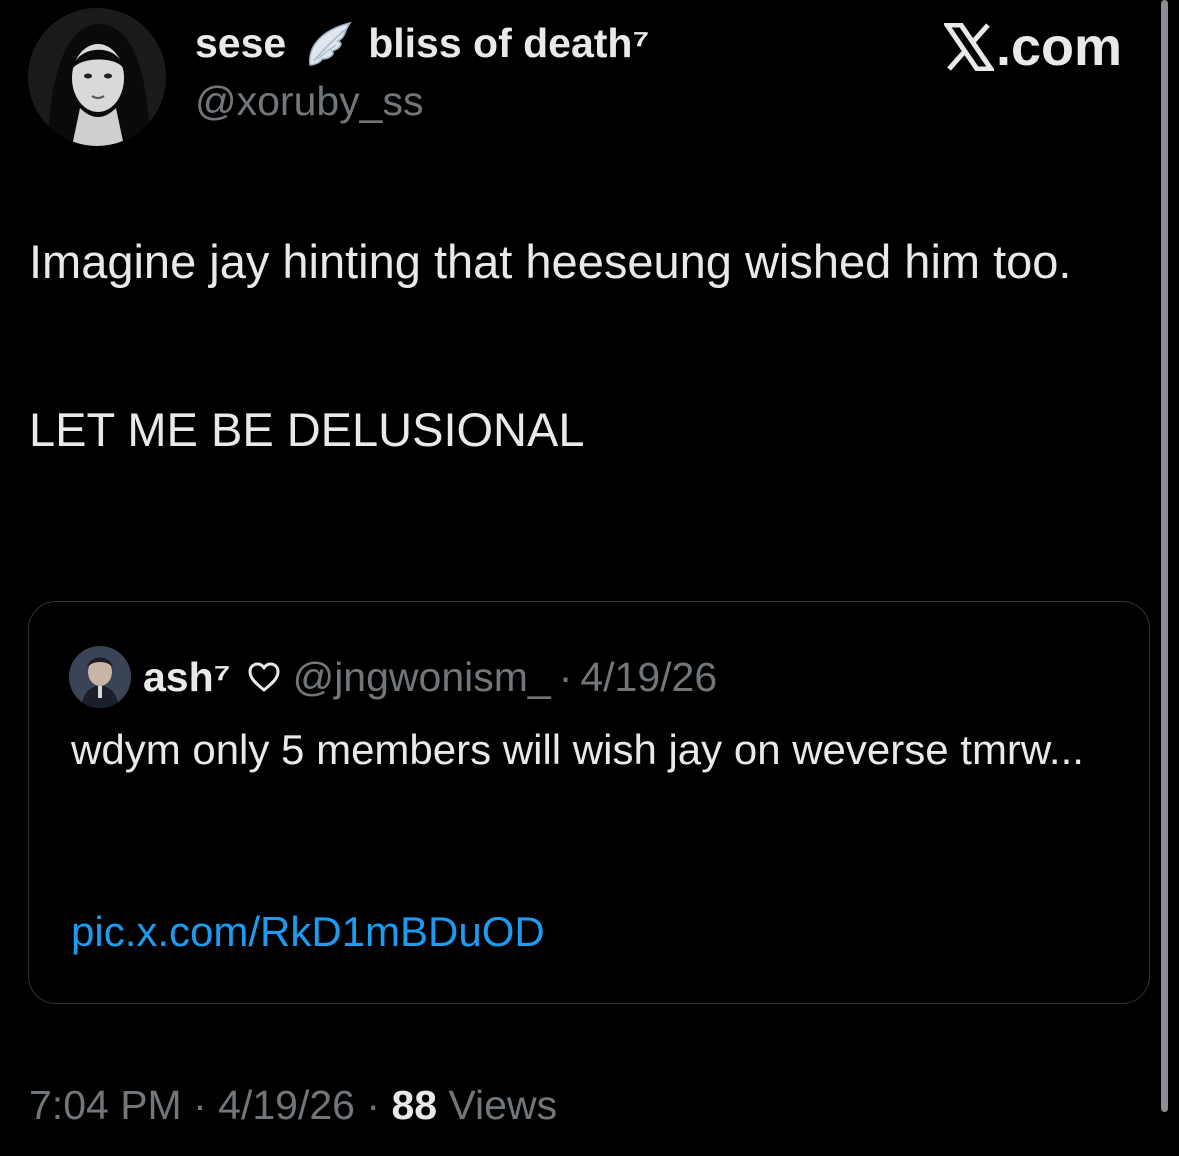 This screenshot has width=1179, height=1156. Describe the element at coordinates (422, 677) in the screenshot. I see `quoted-author-handle: @jngwonism_` at that location.